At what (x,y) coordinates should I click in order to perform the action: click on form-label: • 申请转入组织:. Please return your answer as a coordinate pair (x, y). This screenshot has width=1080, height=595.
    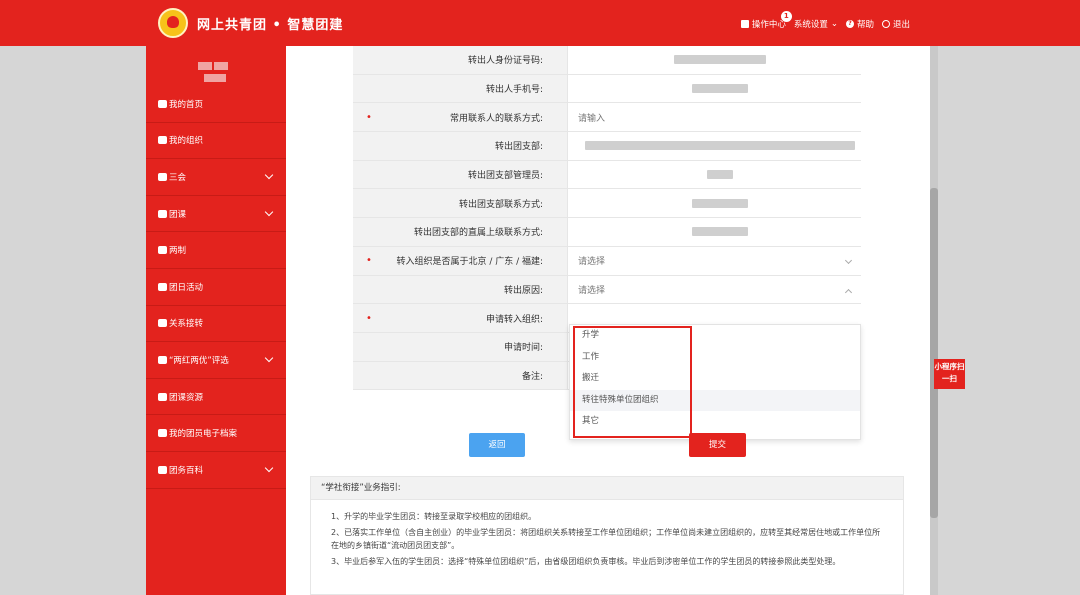
    Looking at the image, I should click on (460, 318).